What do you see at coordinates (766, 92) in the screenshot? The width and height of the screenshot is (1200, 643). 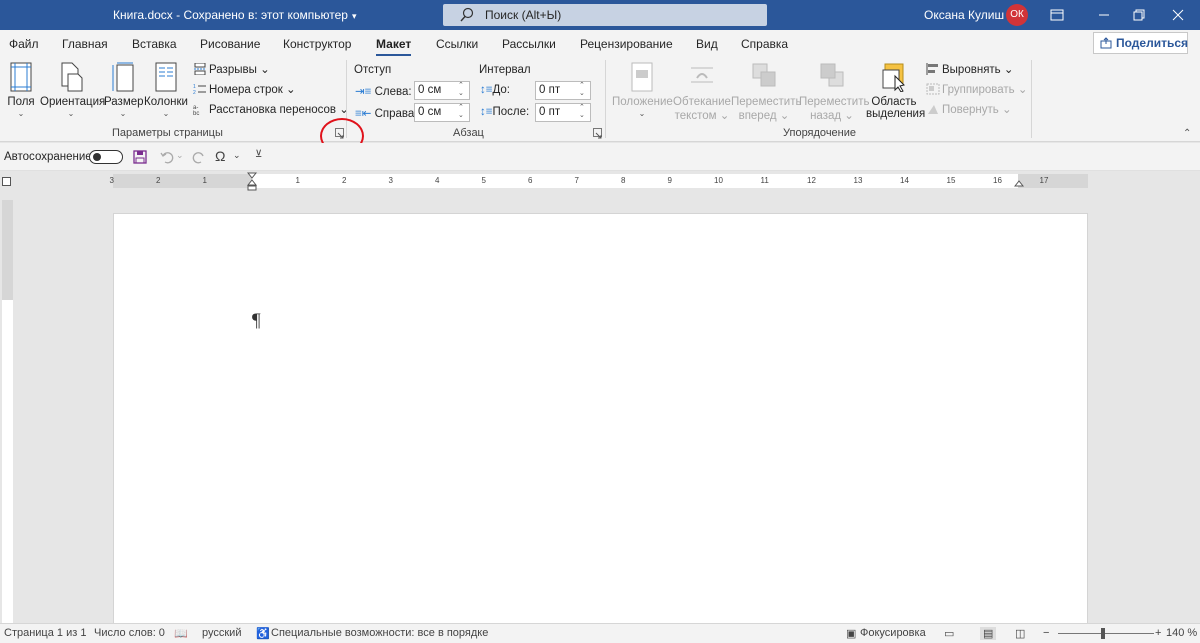 I see `bring-forward-button: Переместить вперед ⌄` at bounding box center [766, 92].